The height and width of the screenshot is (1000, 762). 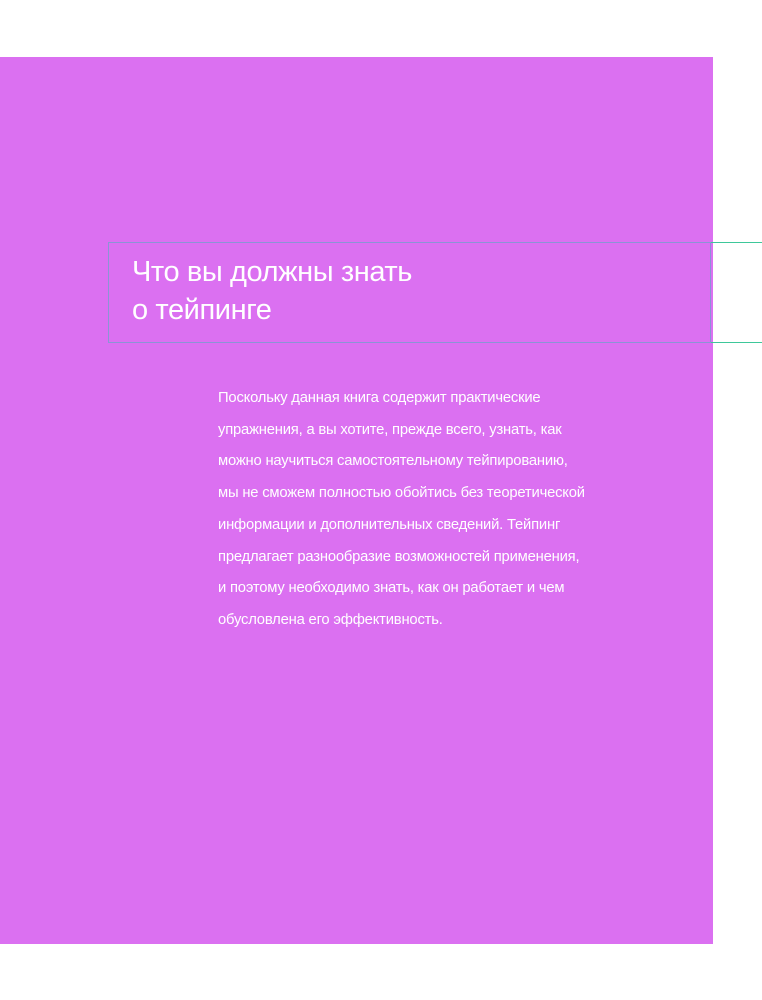 What do you see at coordinates (272, 291) in the screenshot?
I see `chapter-title: Что вы должны знать о тейпинге` at bounding box center [272, 291].